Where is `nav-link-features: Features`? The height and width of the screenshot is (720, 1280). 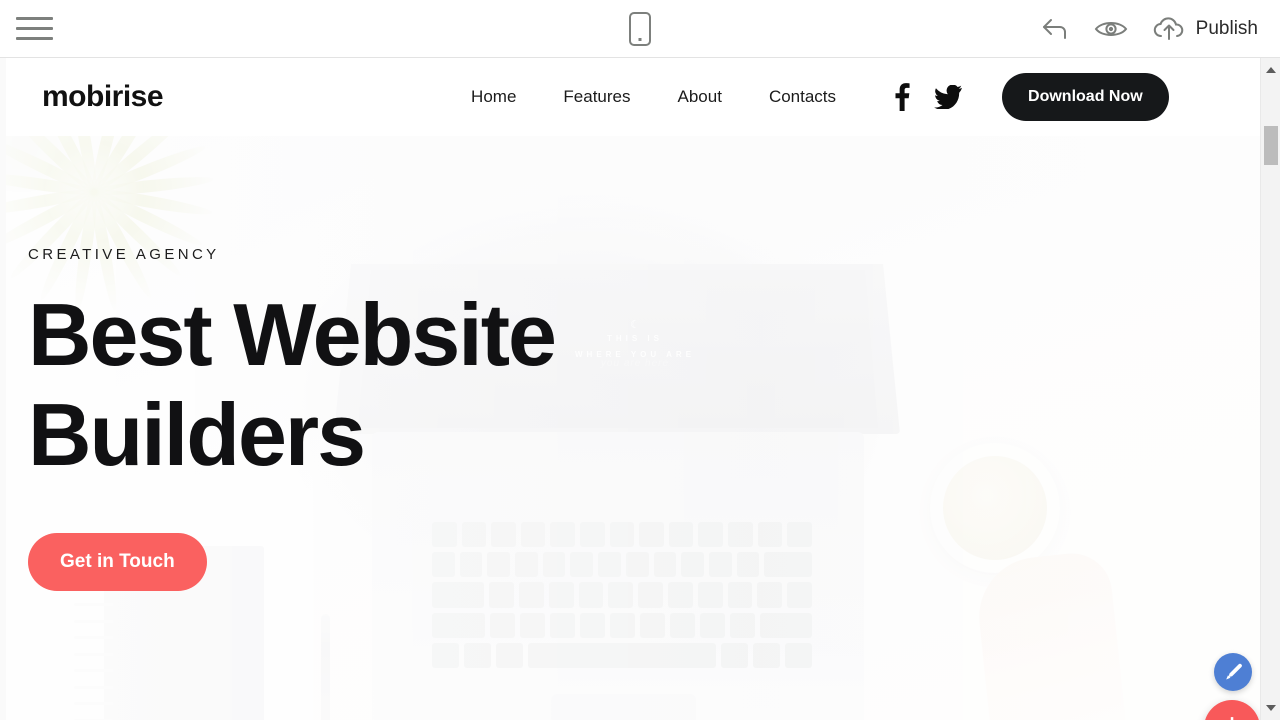 nav-link-features: Features is located at coordinates (596, 97).